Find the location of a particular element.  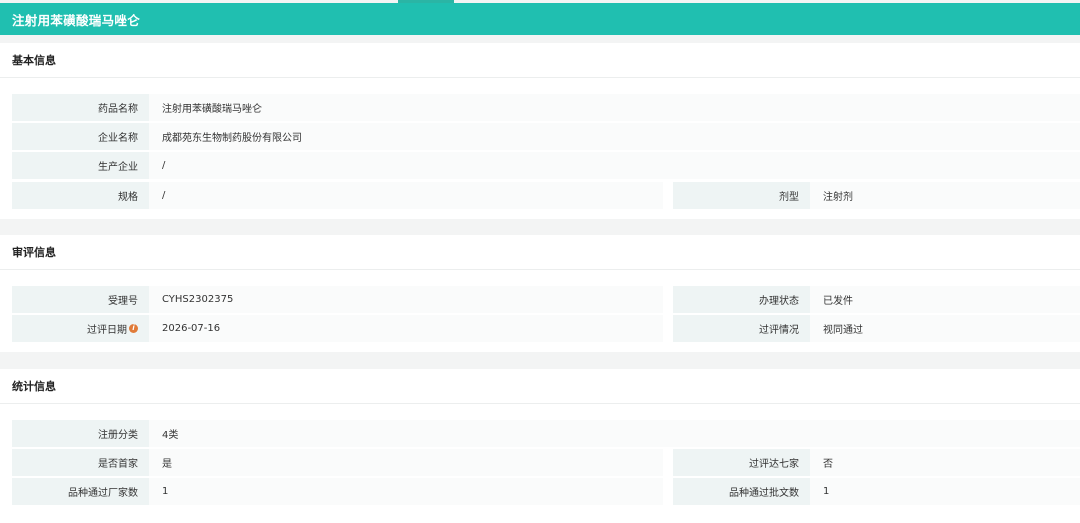

row-manufacturer: 生产企业 / is located at coordinates (546, 165).